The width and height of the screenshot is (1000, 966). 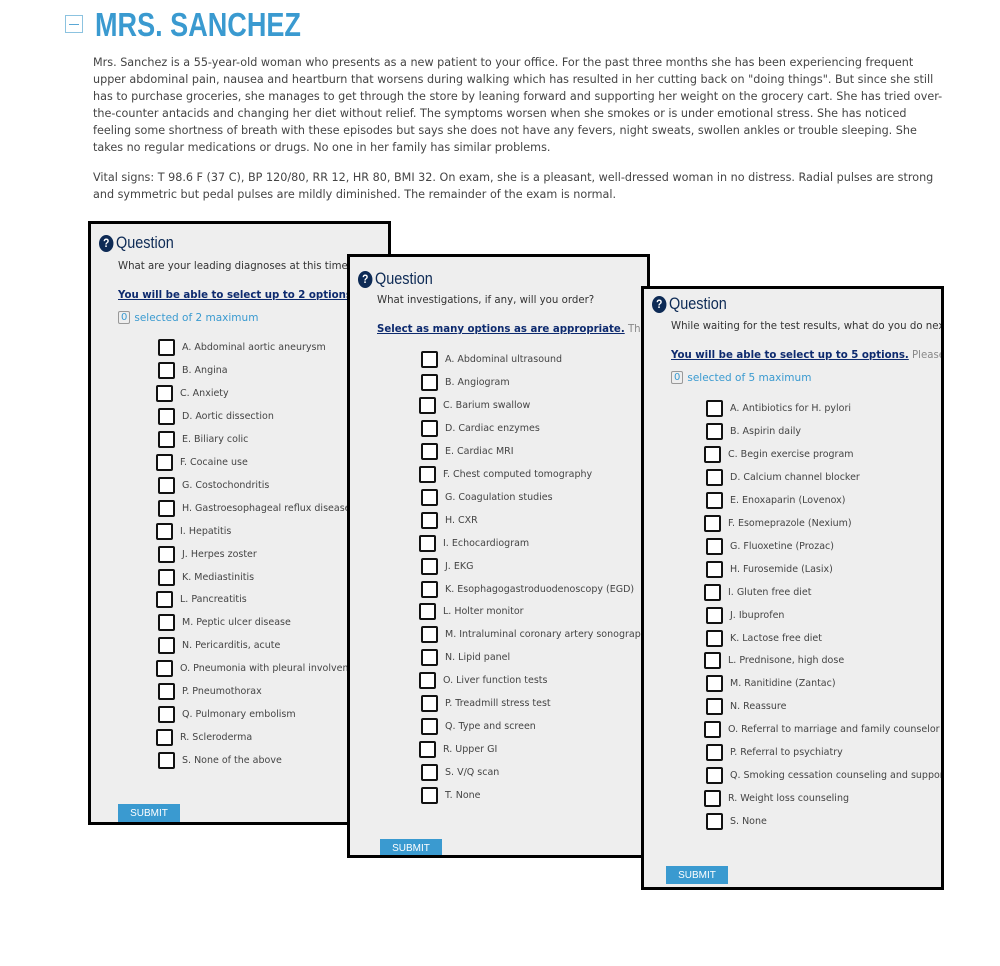 I want to click on option-item: H. CXR, so click(x=449, y=520).